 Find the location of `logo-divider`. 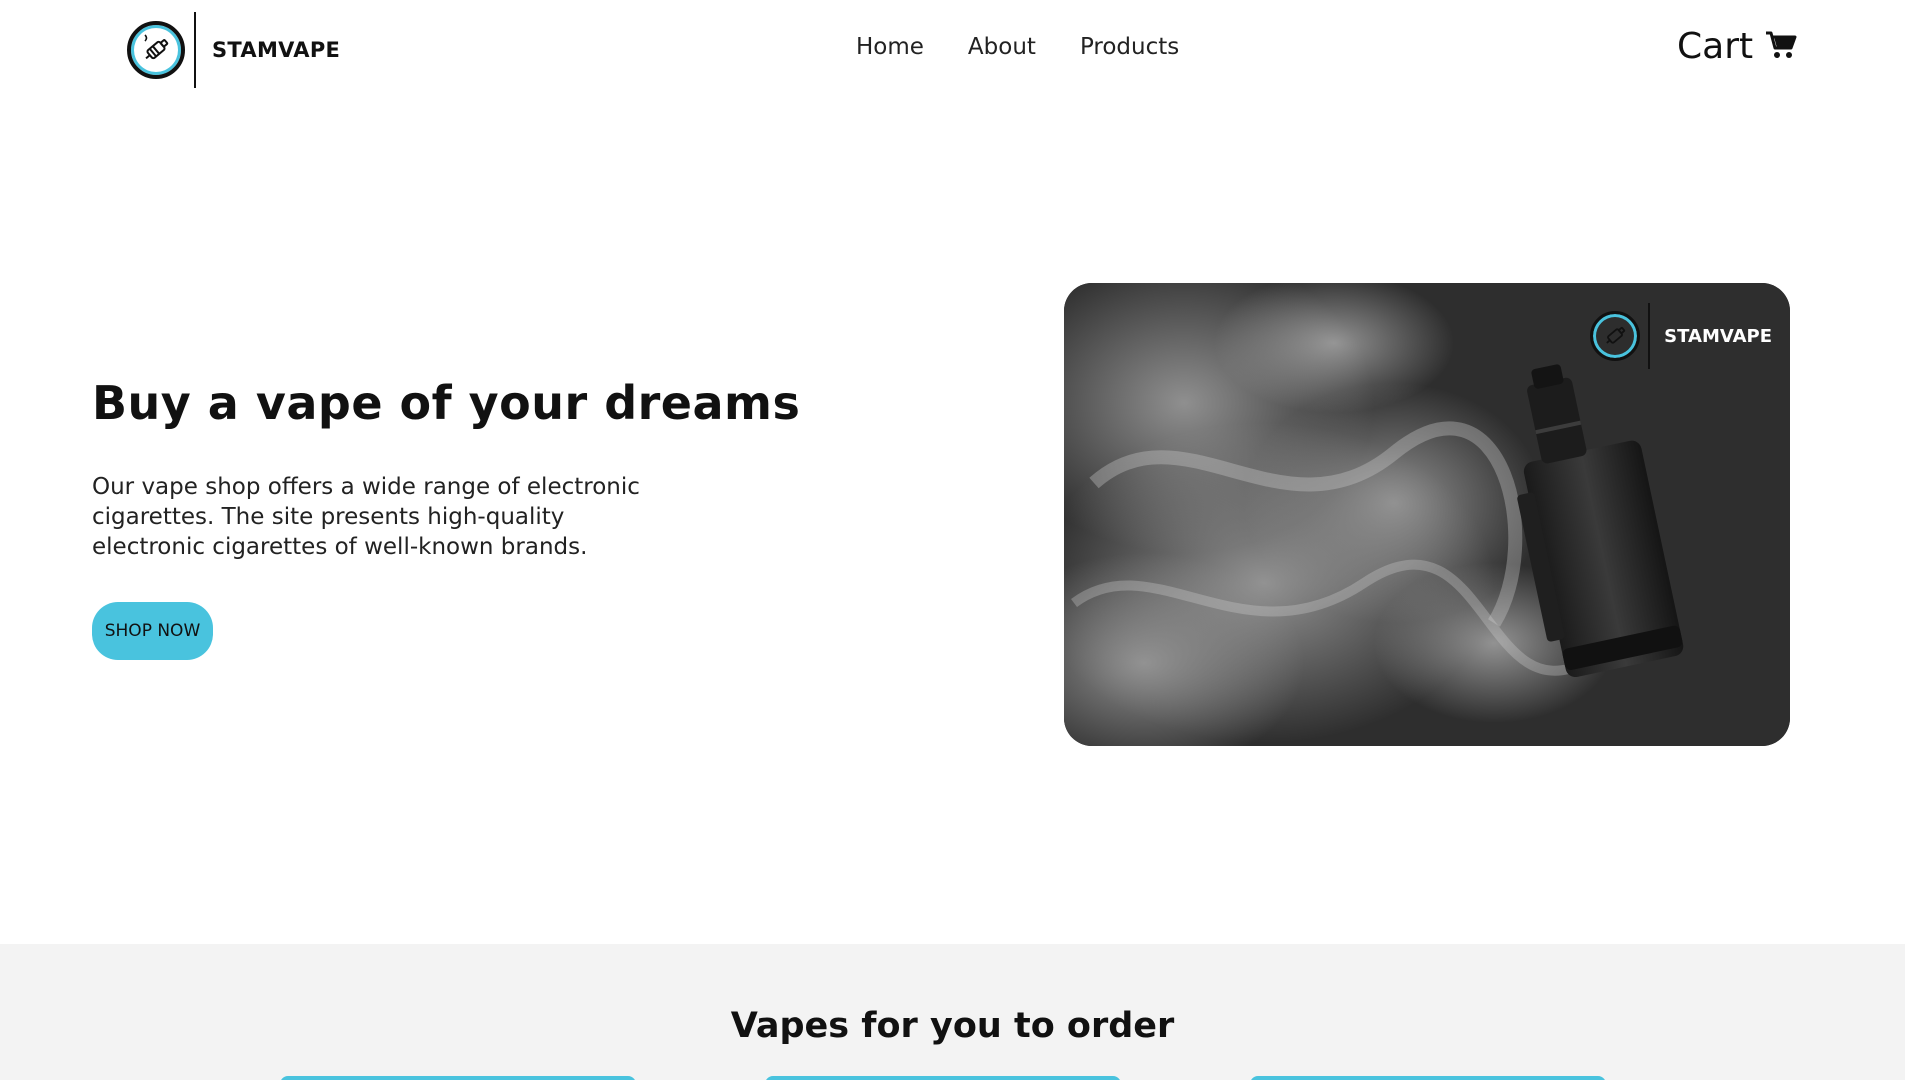

logo-divider is located at coordinates (195, 50).